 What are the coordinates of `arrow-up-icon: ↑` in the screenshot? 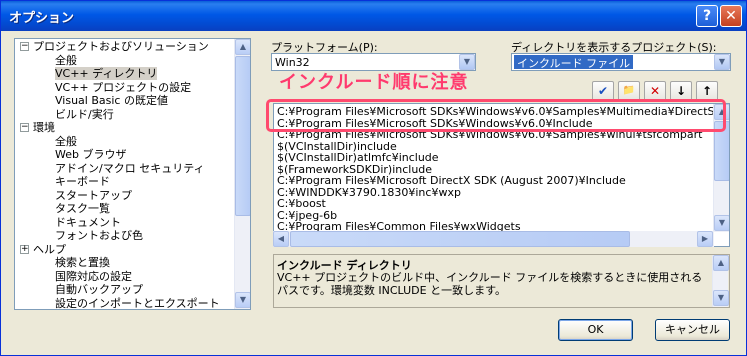 It's located at (707, 91).